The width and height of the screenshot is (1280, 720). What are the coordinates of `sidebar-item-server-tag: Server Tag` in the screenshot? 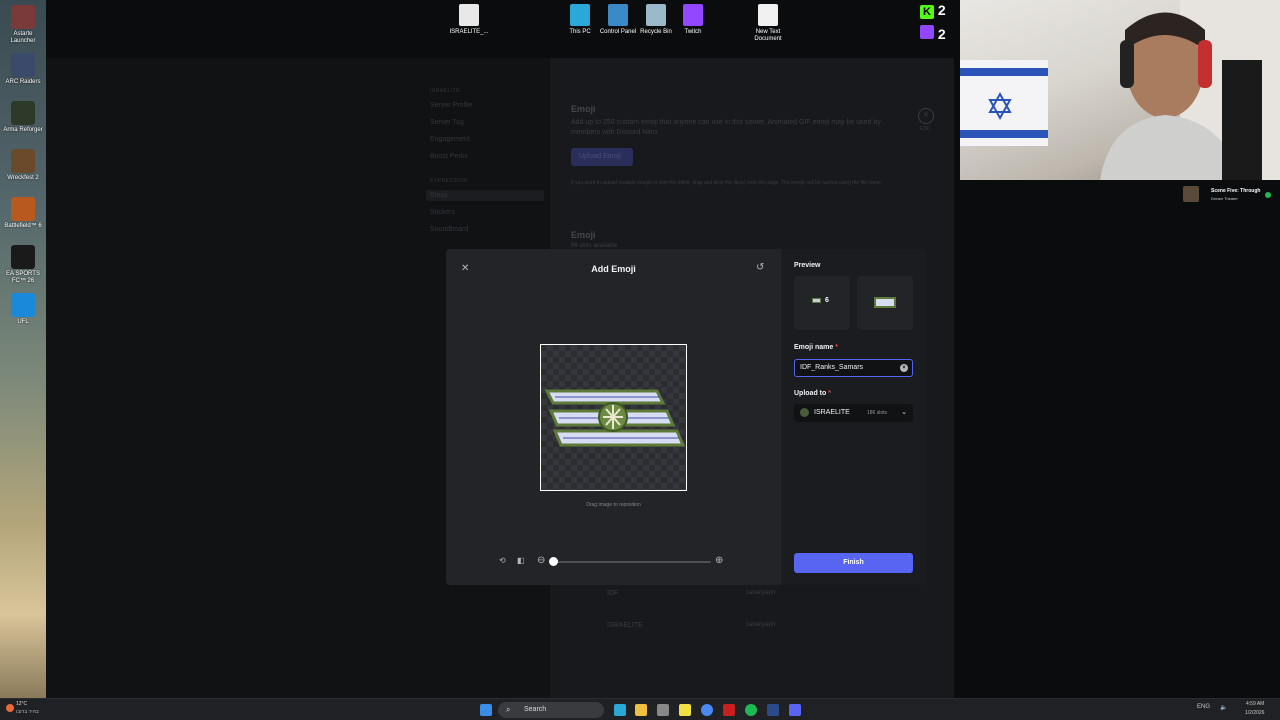 It's located at (447, 122).